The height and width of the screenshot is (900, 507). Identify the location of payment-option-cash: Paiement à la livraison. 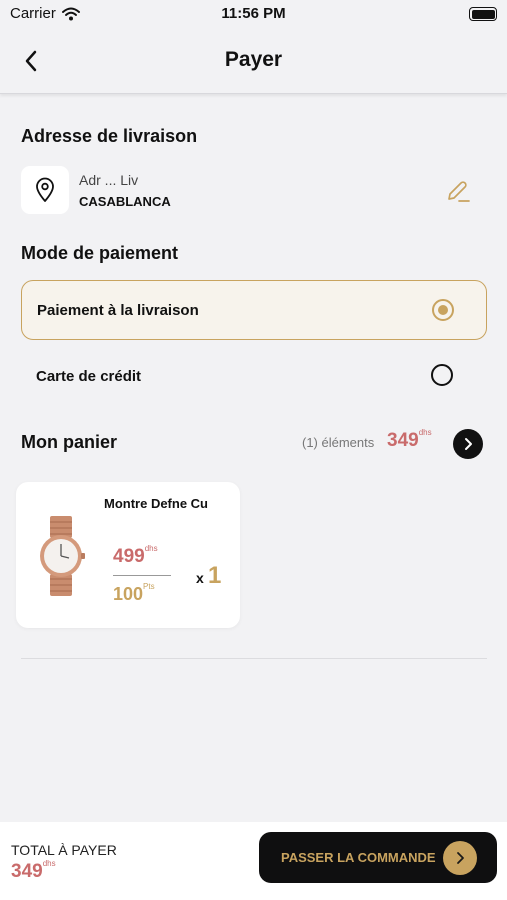
(254, 310).